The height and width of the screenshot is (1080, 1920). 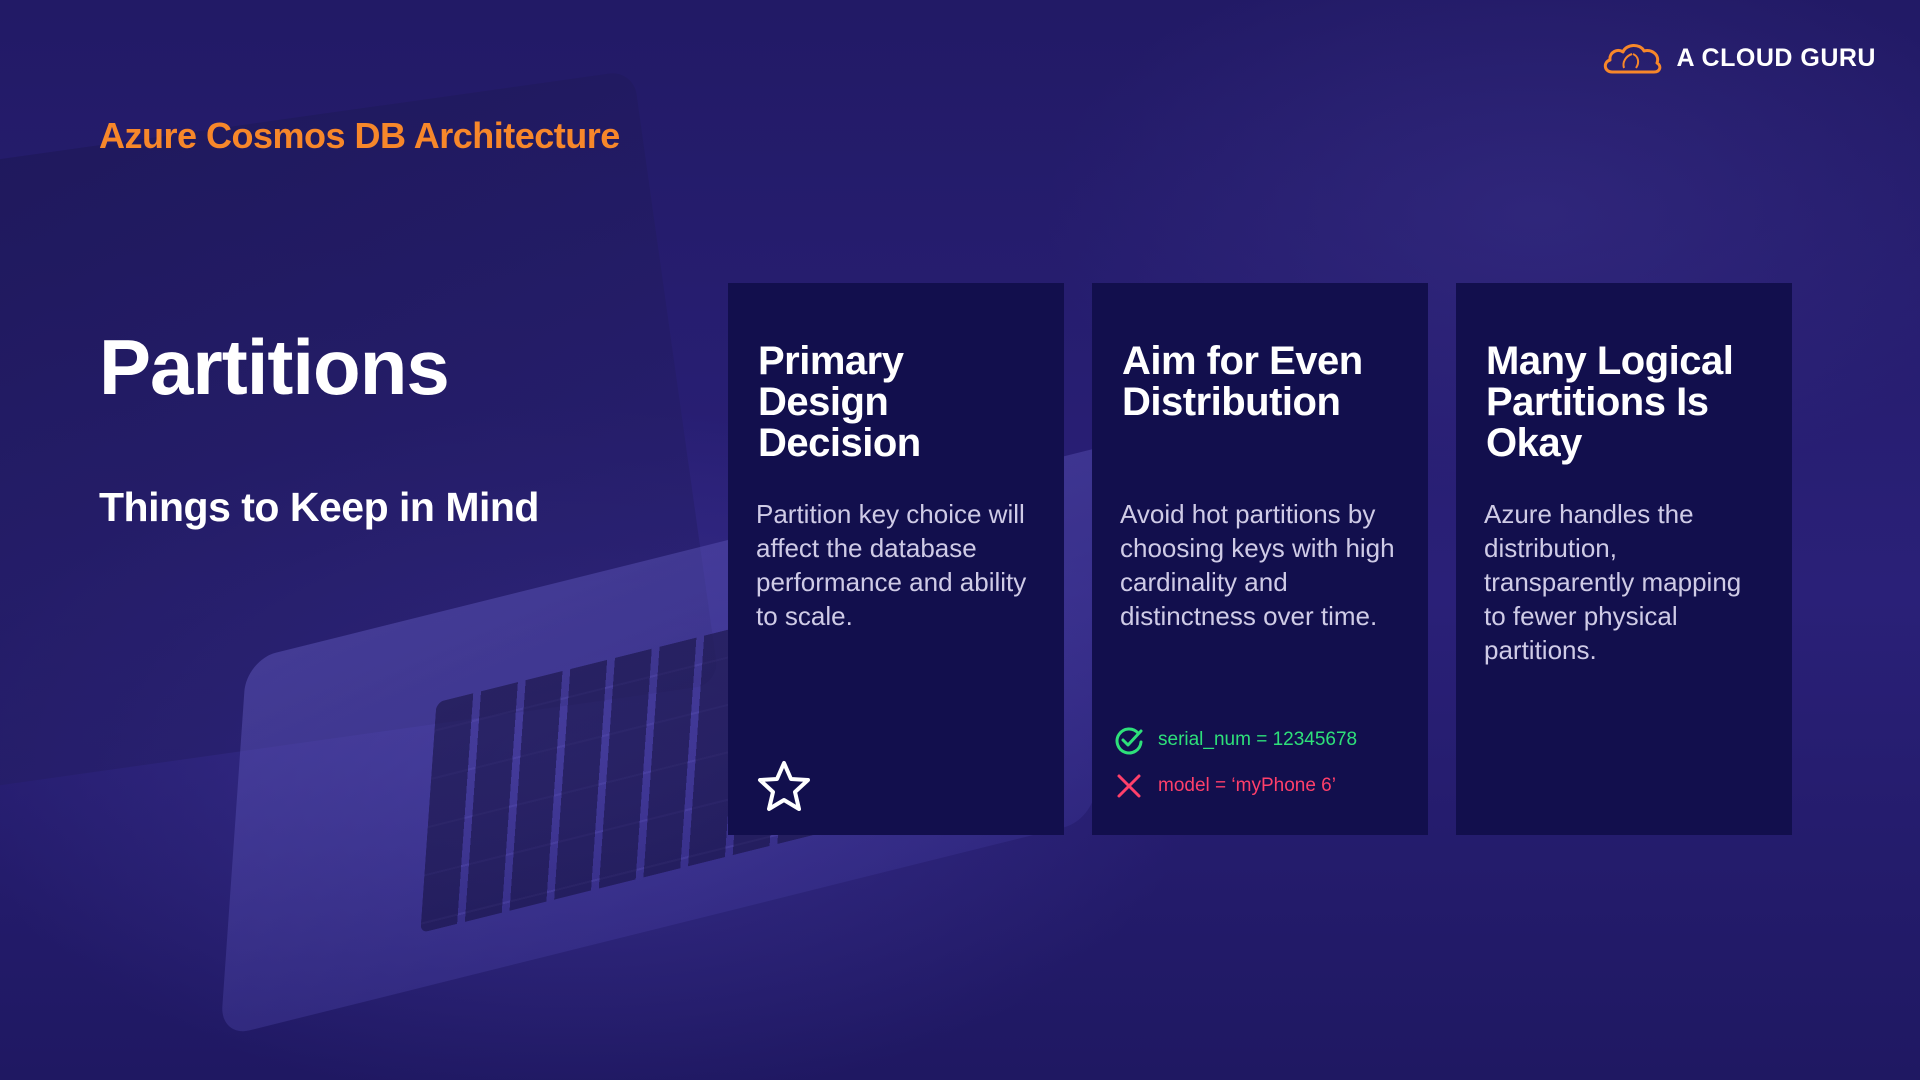 I want to click on section-title: Azure Cosmos DB Architecture, so click(x=359, y=135).